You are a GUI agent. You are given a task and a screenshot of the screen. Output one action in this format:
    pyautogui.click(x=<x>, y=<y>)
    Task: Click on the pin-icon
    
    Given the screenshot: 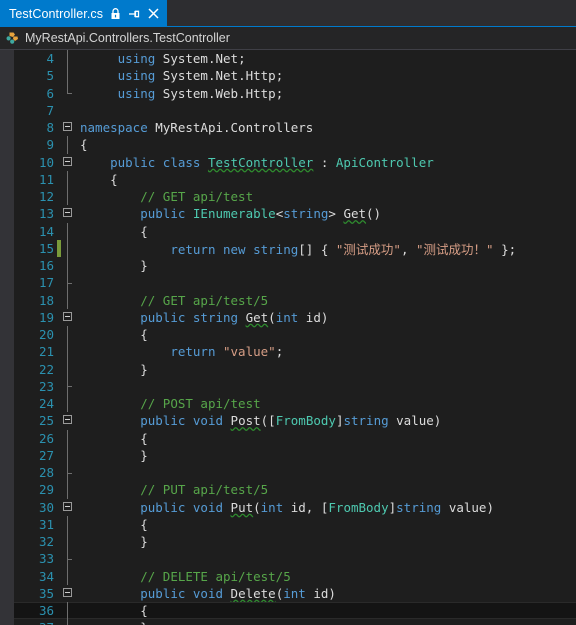 What is the action you would take?
    pyautogui.click(x=134, y=14)
    